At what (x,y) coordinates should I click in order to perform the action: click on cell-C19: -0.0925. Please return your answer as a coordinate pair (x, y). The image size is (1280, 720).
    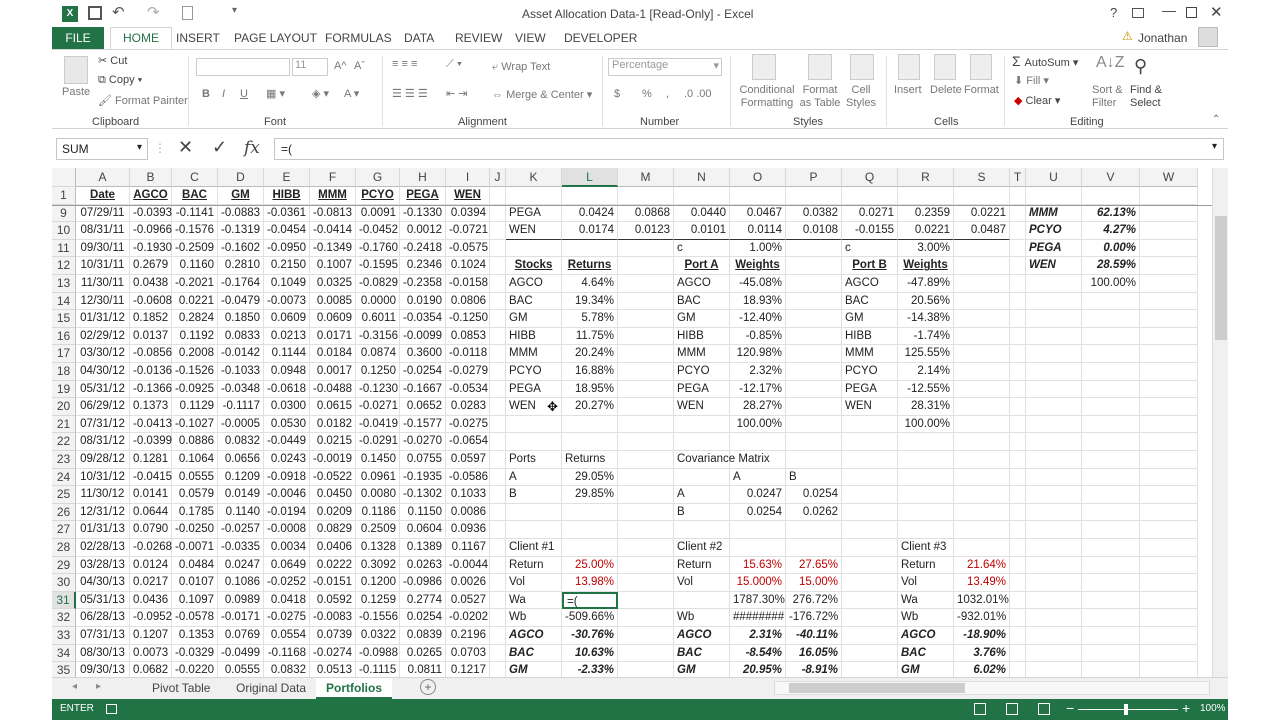
    Looking at the image, I should click on (195, 389).